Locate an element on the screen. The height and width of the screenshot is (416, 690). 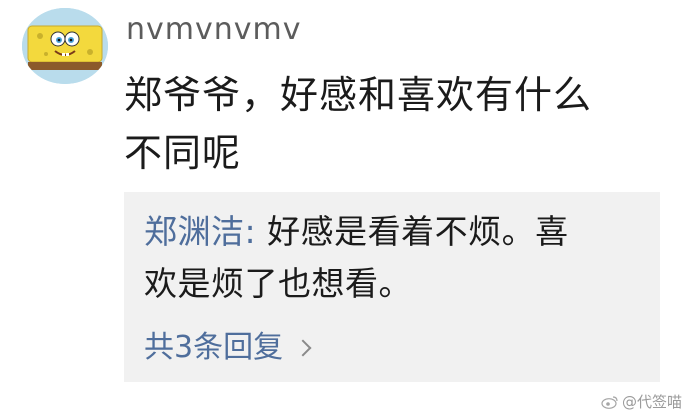
spongebob-avatar-icon is located at coordinates (65, 46).